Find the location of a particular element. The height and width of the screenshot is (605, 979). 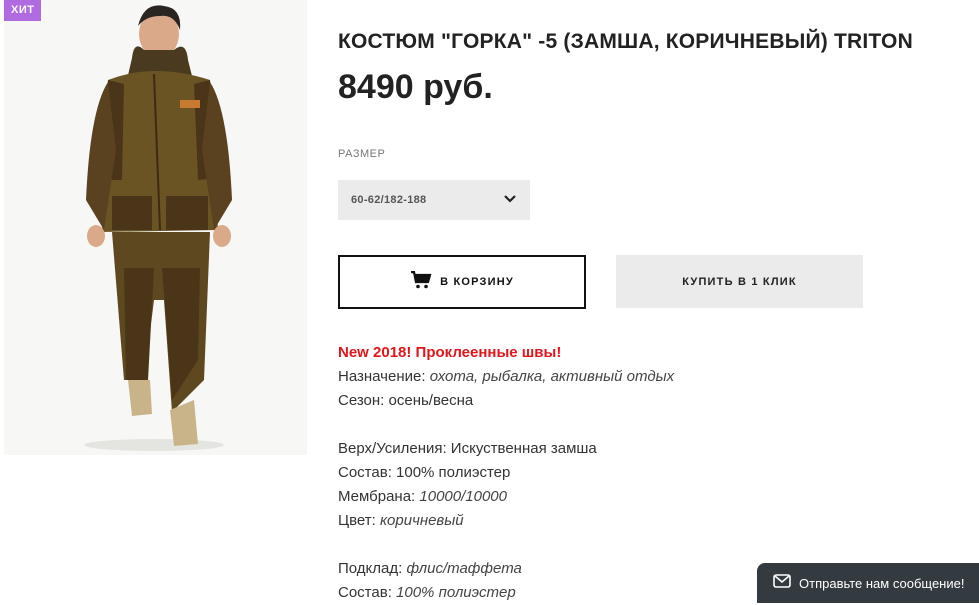

size-selected-value: 60-62/182-188 is located at coordinates (389, 200).